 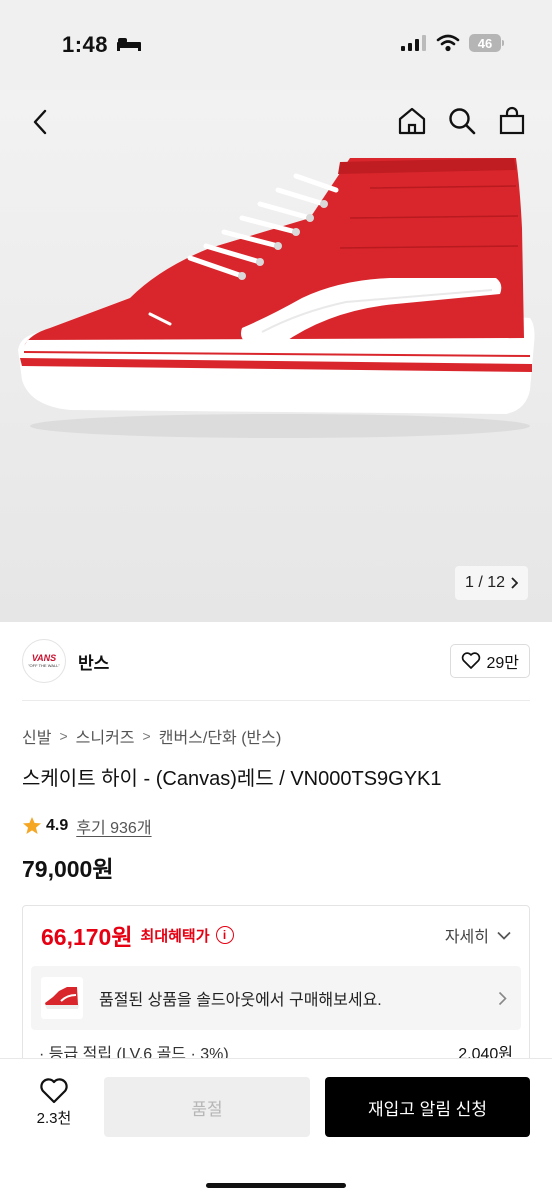 What do you see at coordinates (151, 736) in the screenshot?
I see `breadcrumb: 신발 > 스니커즈 > 캔버스/단화 (반스)` at bounding box center [151, 736].